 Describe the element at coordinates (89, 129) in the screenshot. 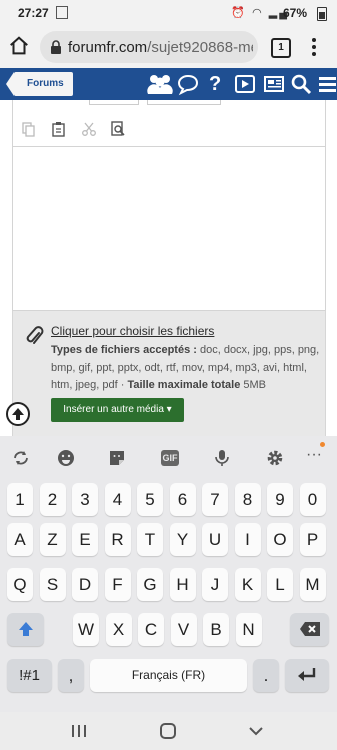

I see `cut-icon` at that location.